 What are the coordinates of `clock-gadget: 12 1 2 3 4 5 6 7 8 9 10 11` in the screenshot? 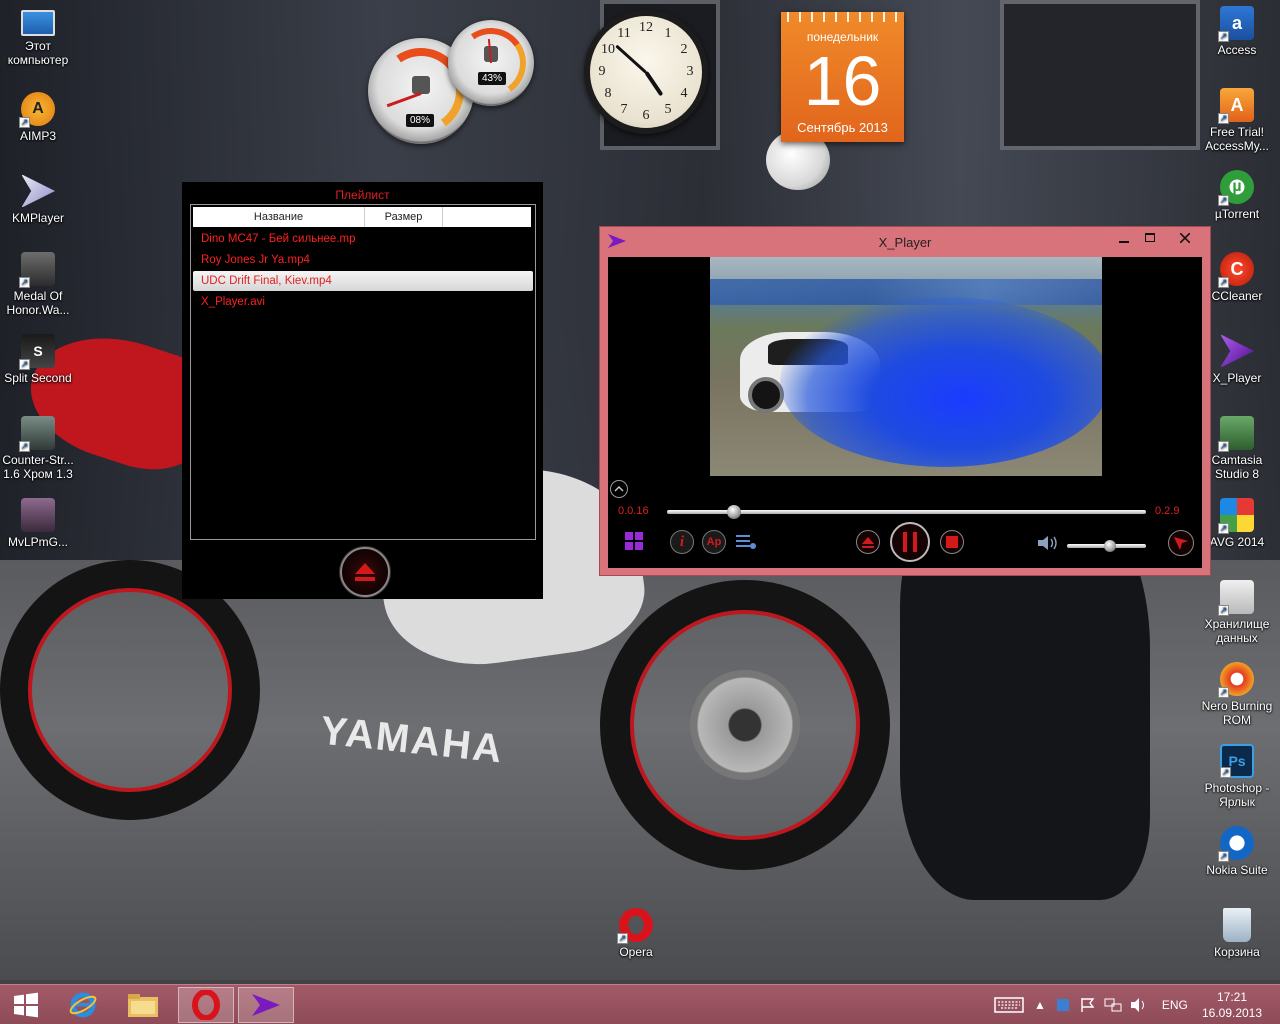 It's located at (646, 72).